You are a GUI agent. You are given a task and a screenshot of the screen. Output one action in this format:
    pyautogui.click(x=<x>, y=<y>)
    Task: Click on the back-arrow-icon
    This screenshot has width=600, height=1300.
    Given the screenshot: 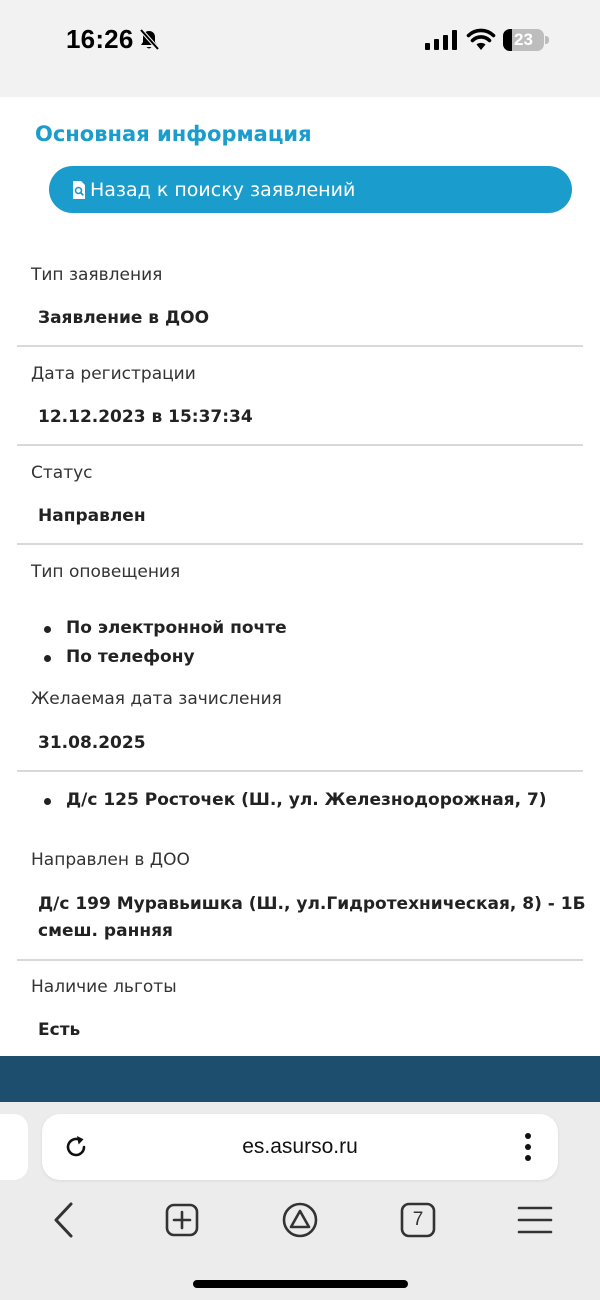 What is the action you would take?
    pyautogui.click(x=64, y=1220)
    